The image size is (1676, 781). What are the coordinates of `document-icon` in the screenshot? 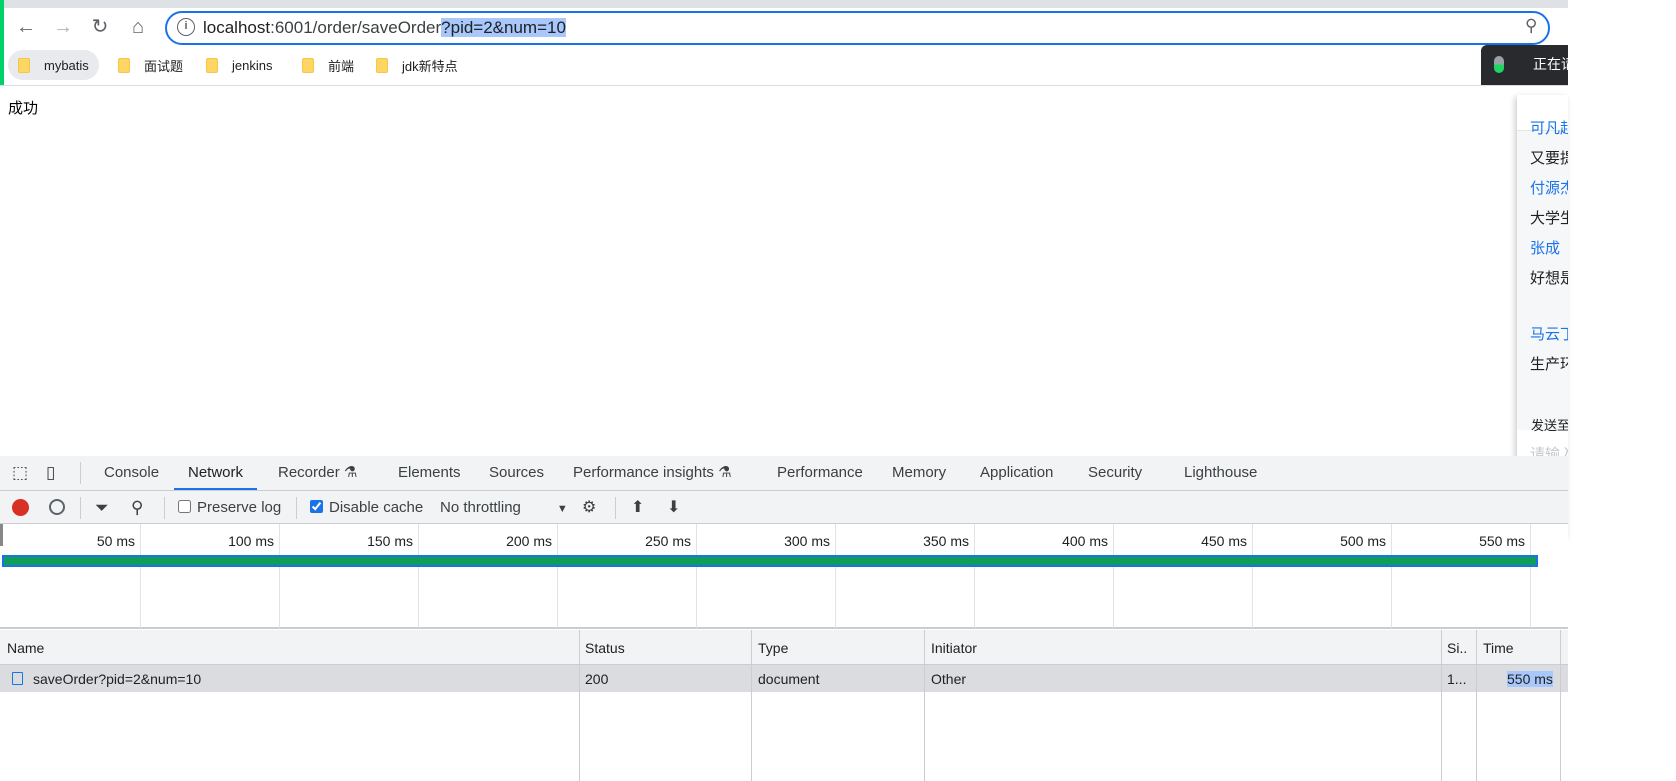 It's located at (17, 678).